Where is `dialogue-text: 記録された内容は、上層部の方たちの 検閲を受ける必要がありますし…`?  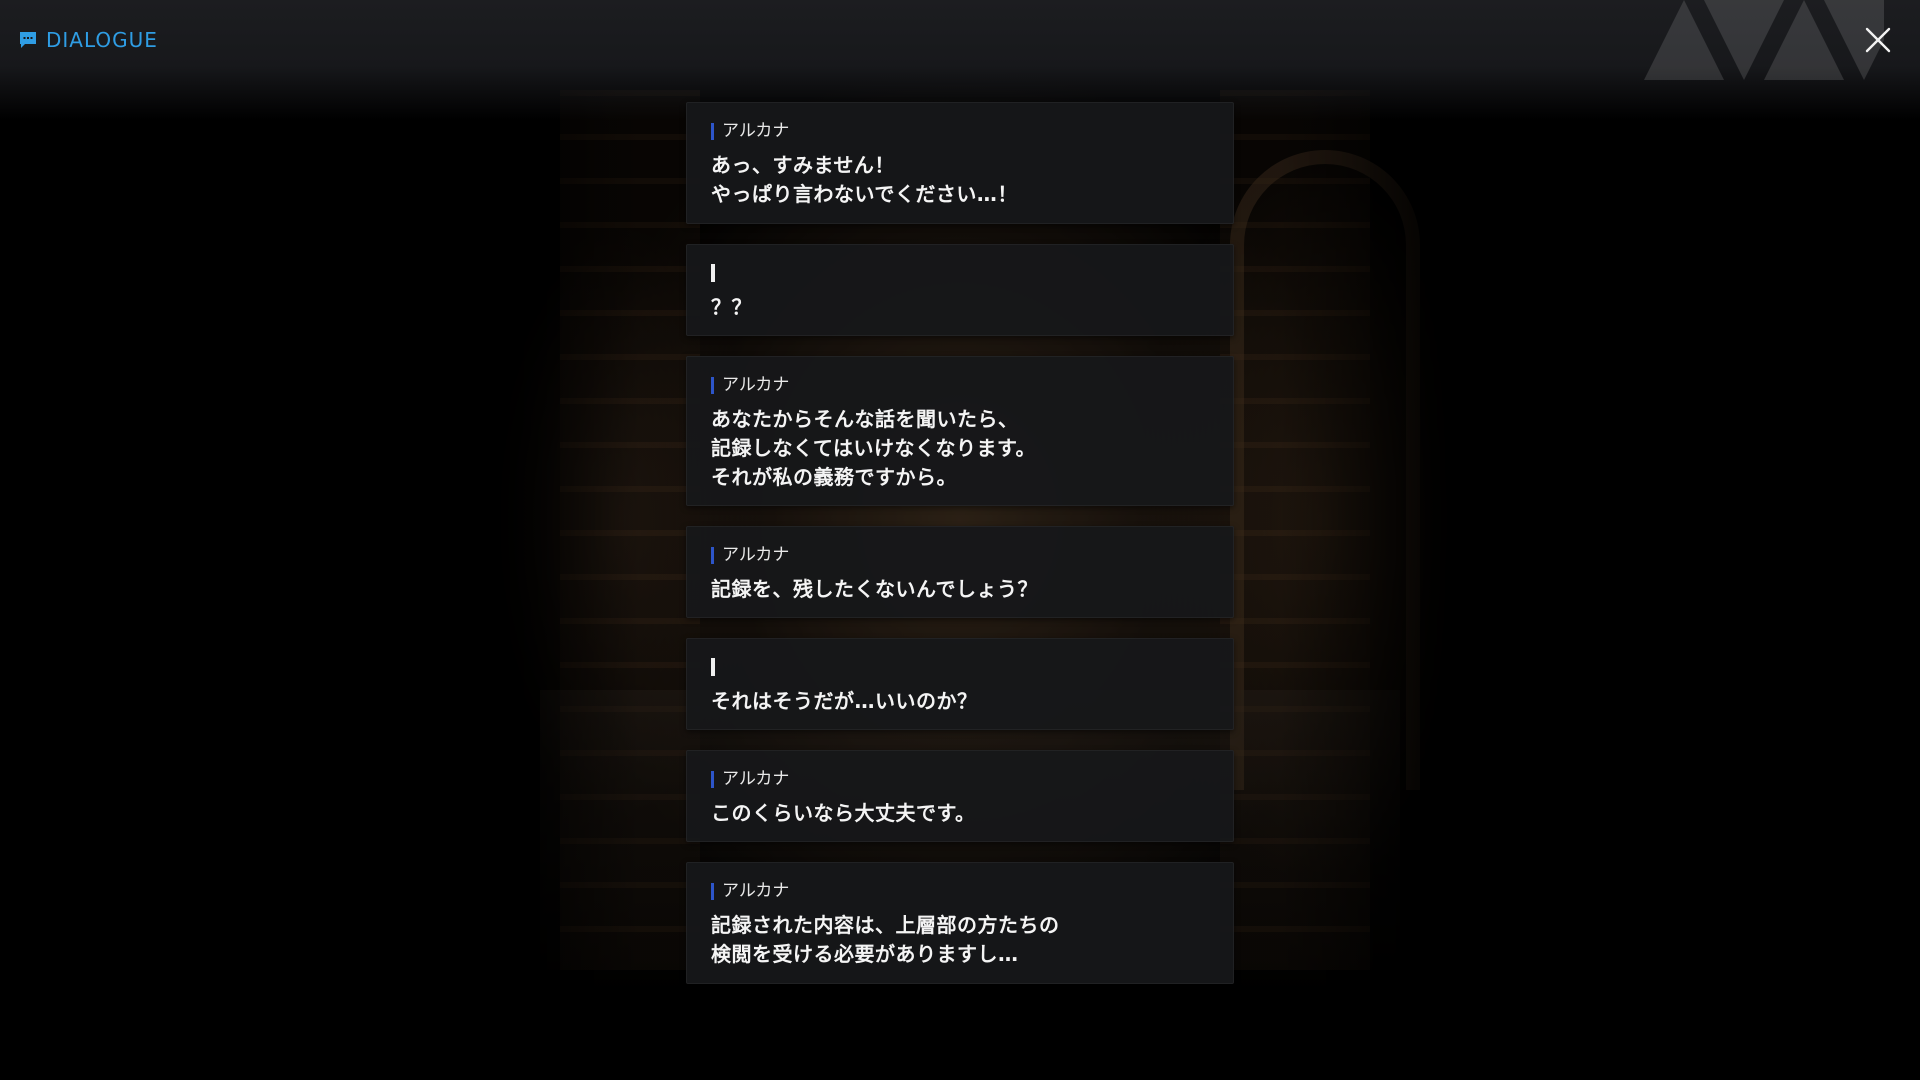
dialogue-text: 記録された内容は、上層部の方たちの 検閲を受ける必要がありますし… is located at coordinates (885, 939).